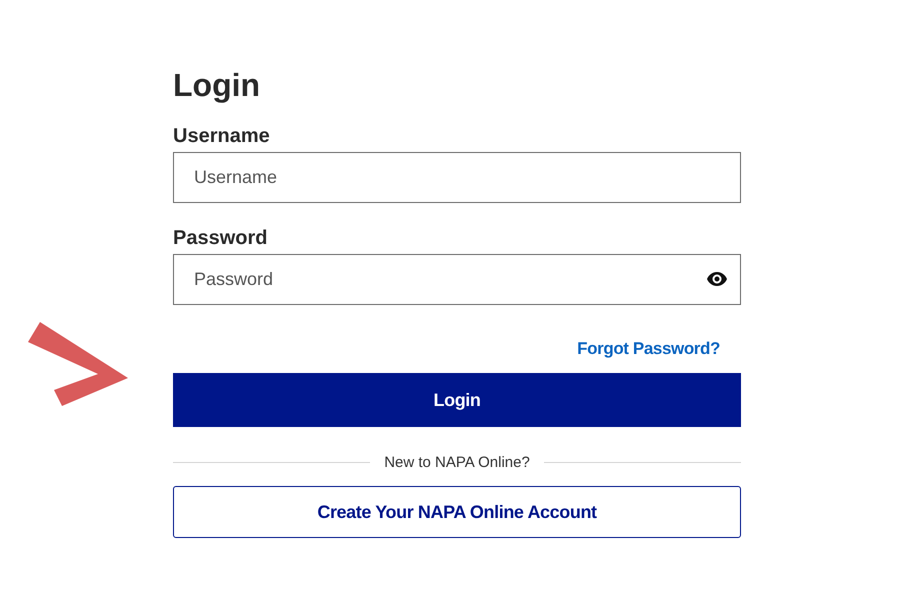  I want to click on field-label: Username, so click(222, 136).